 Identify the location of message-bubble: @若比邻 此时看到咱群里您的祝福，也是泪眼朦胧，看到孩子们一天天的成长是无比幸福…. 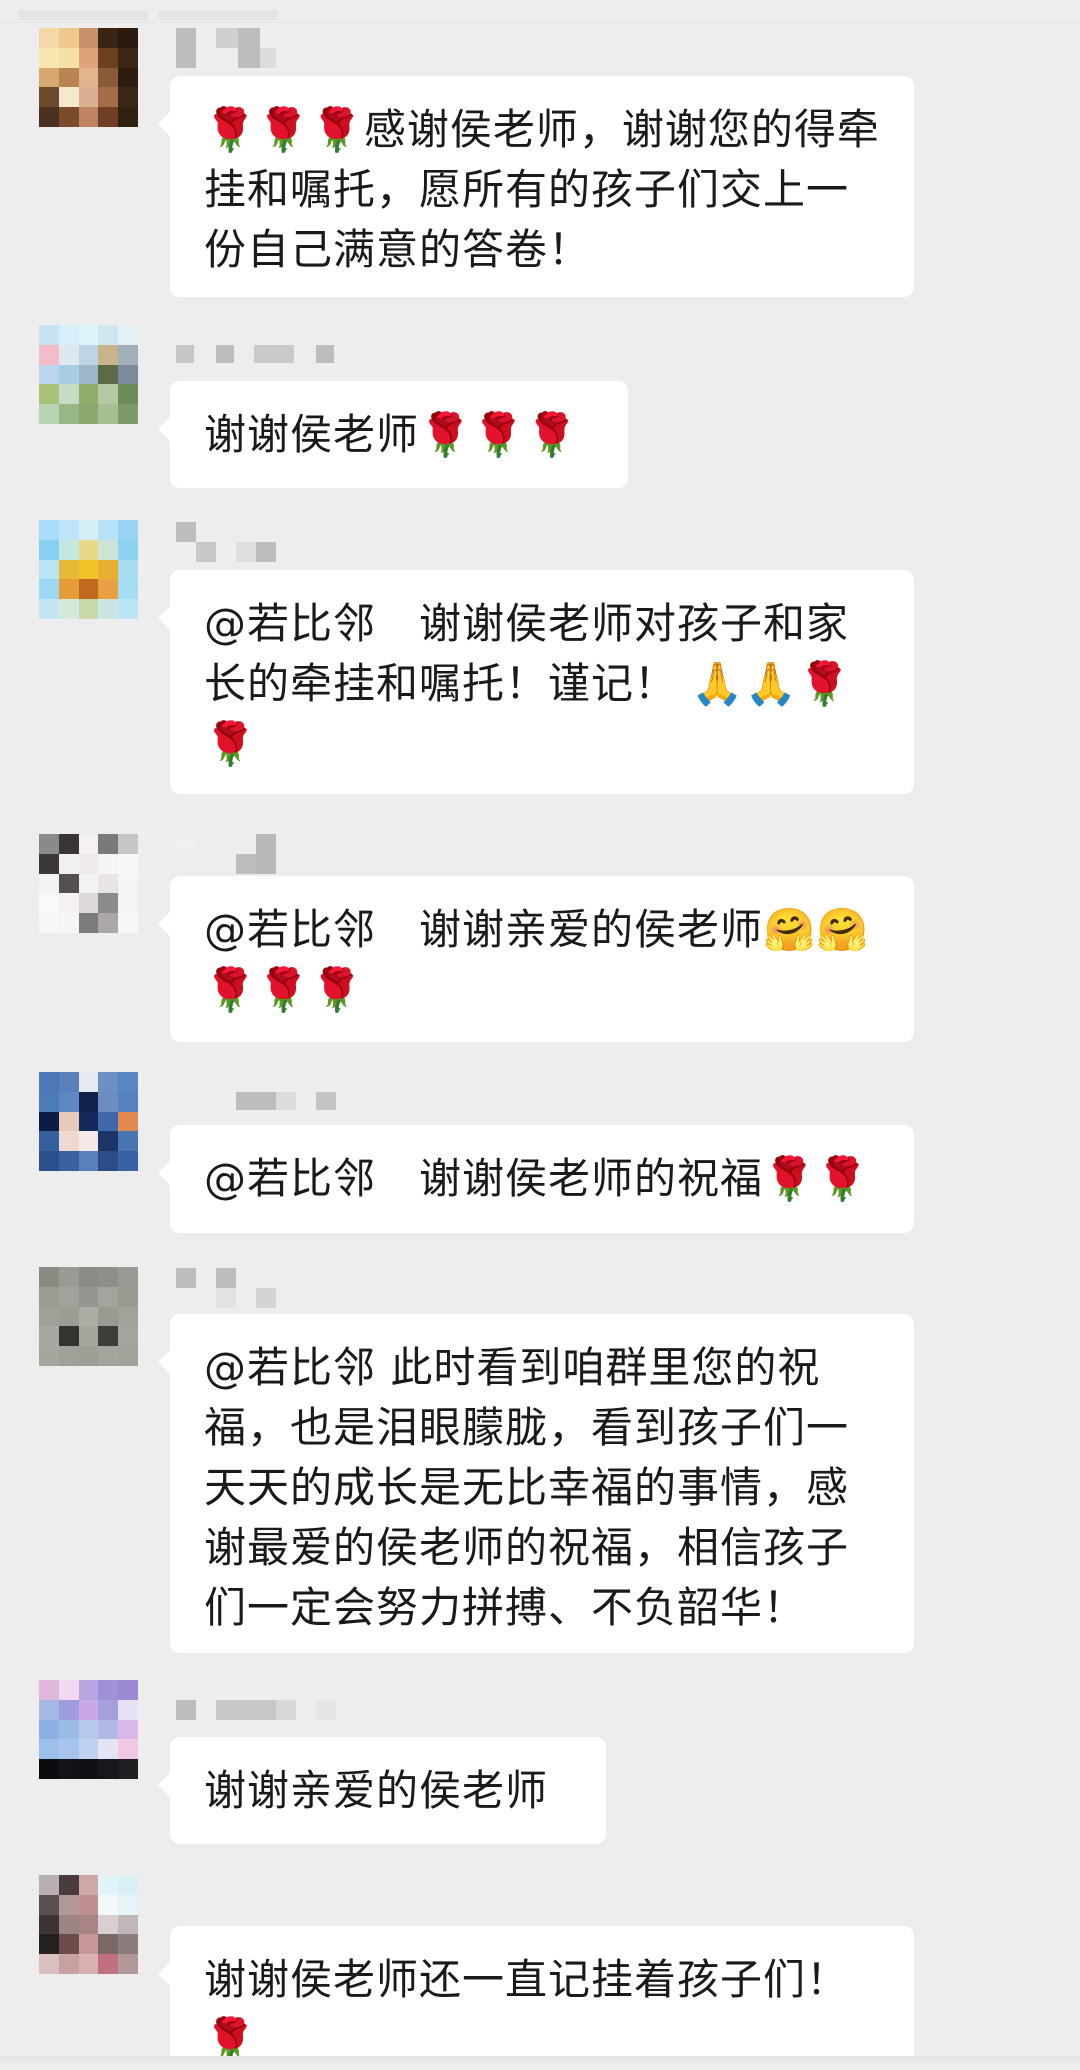
(536, 1483).